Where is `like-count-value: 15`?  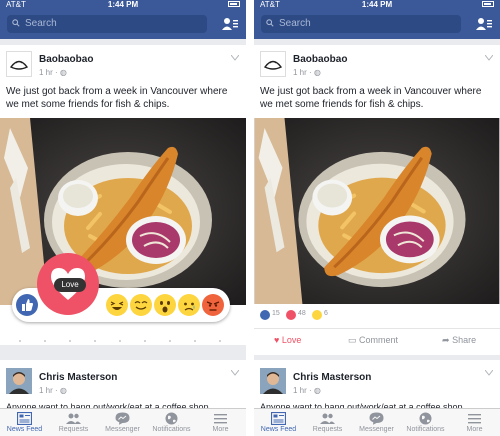
like-count-value: 15 is located at coordinates (276, 313).